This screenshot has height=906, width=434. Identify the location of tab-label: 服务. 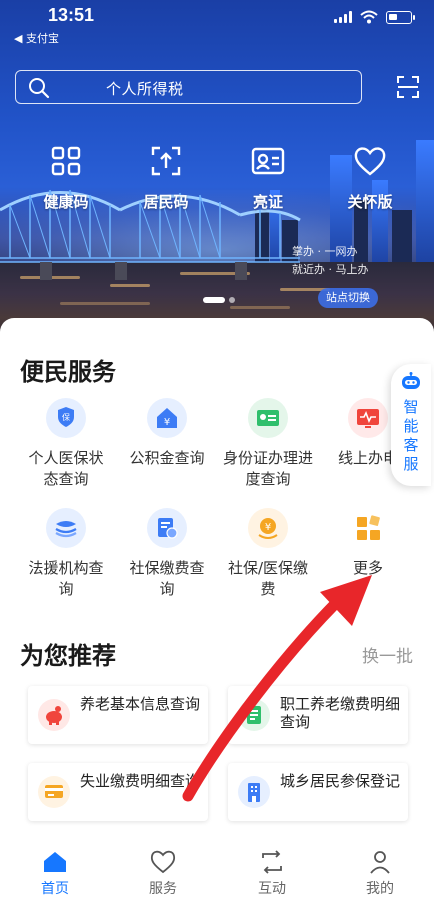
(163, 889).